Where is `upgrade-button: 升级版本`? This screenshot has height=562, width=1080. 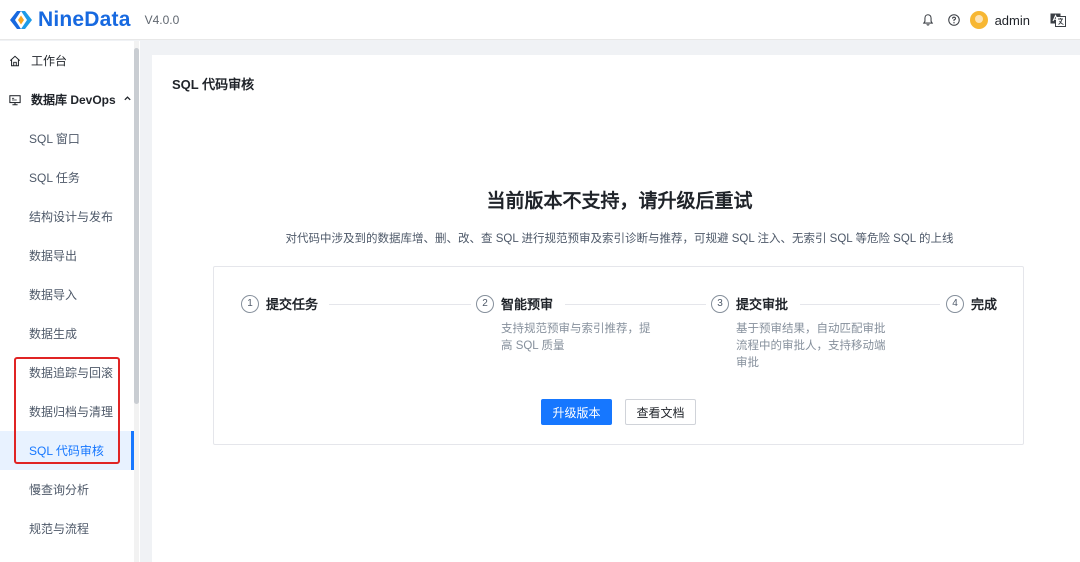
upgrade-button: 升级版本 is located at coordinates (576, 412).